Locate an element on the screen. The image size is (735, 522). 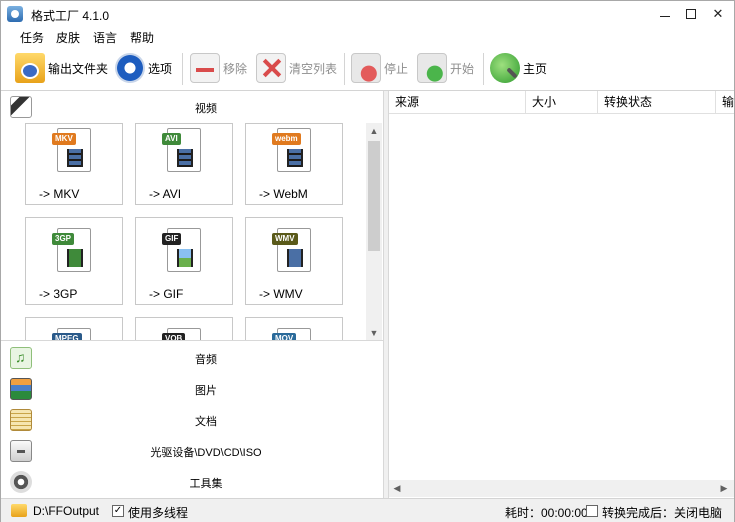
mkv-file-icon: MKV is located at coordinates (71, 150).